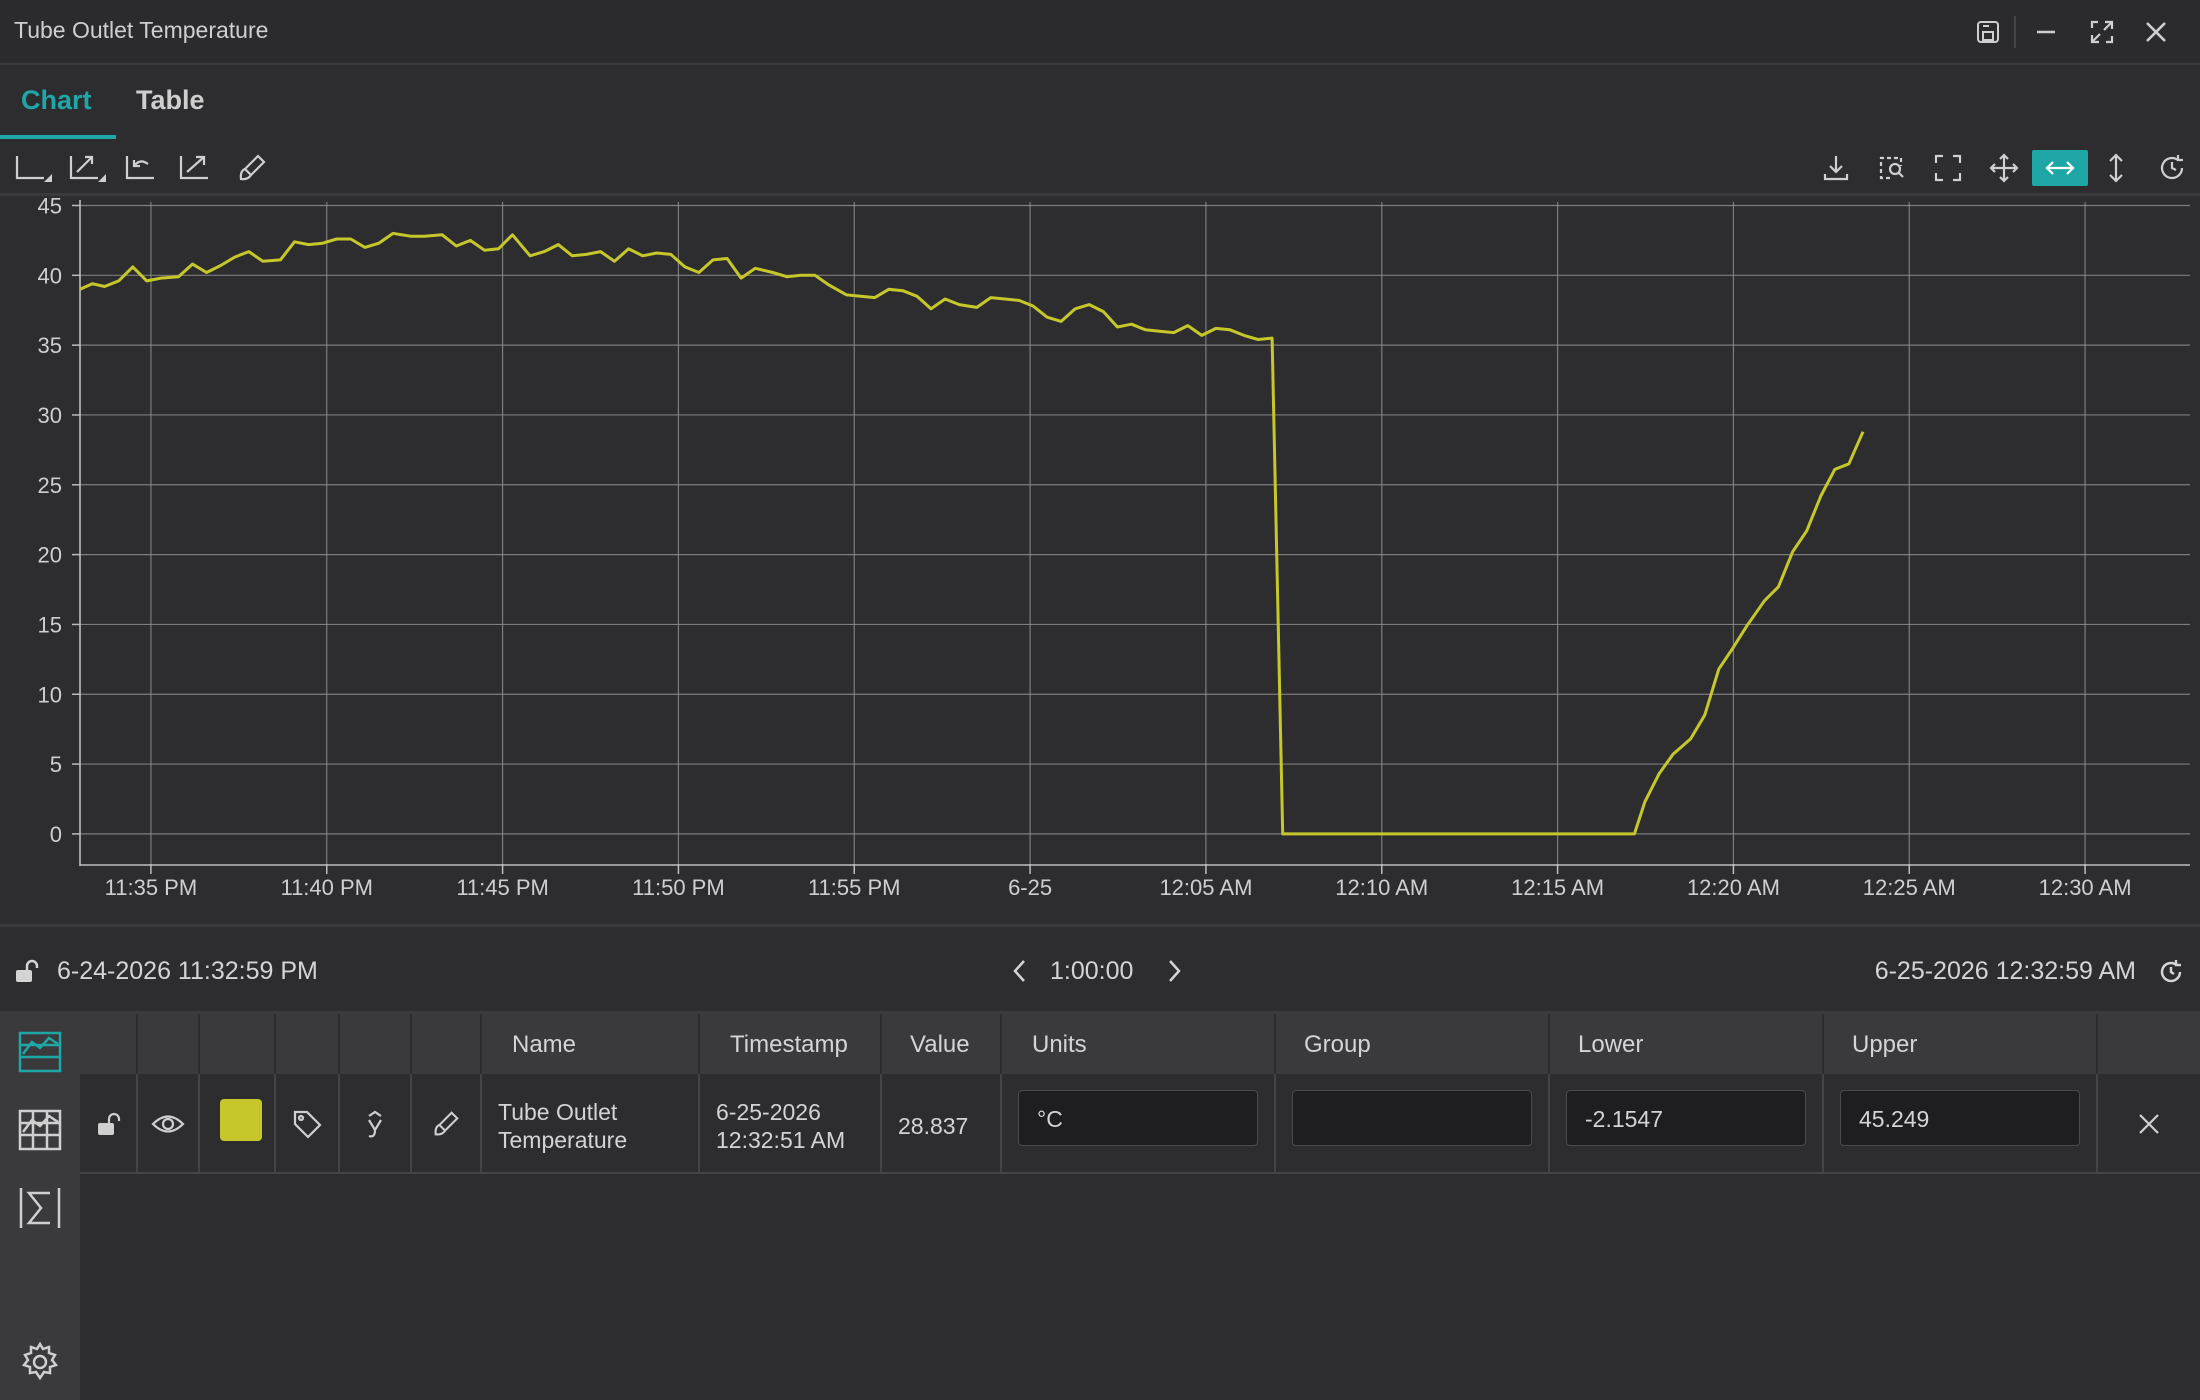  What do you see at coordinates (2004, 168) in the screenshot?
I see `pan-icon` at bounding box center [2004, 168].